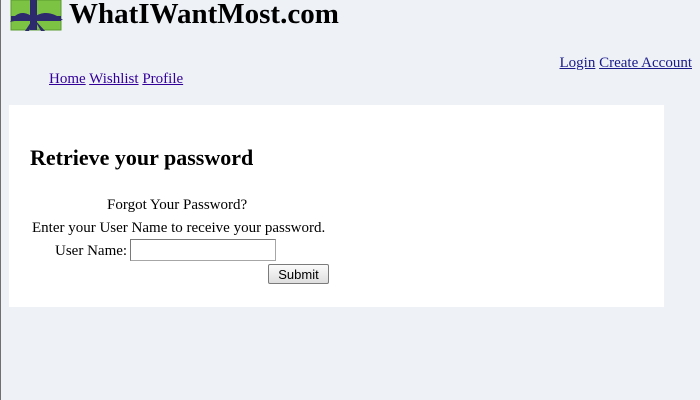  I want to click on nav-home-link: Home, so click(67, 79).